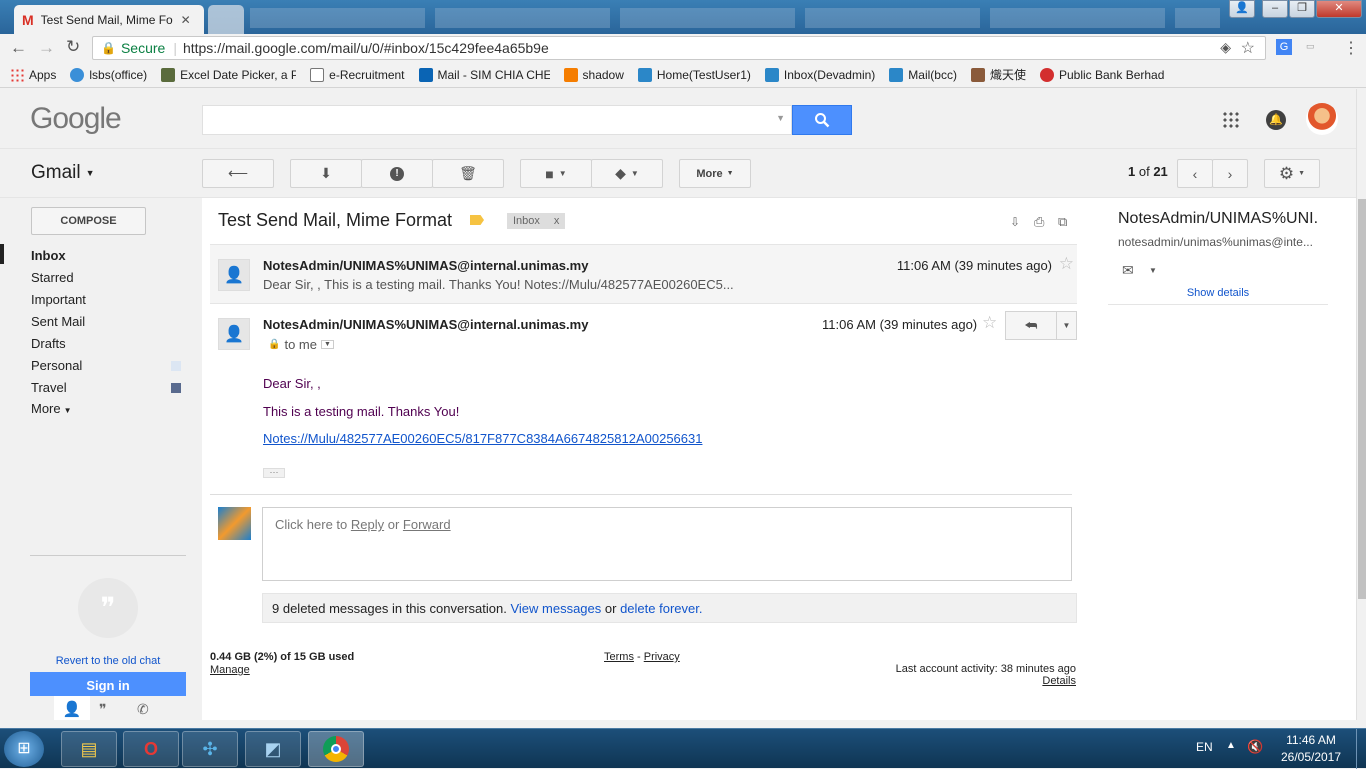 Image resolution: width=1366 pixels, height=769 pixels. Describe the element at coordinates (1276, 120) in the screenshot. I see `notifications-bell-icon: 🔔` at that location.